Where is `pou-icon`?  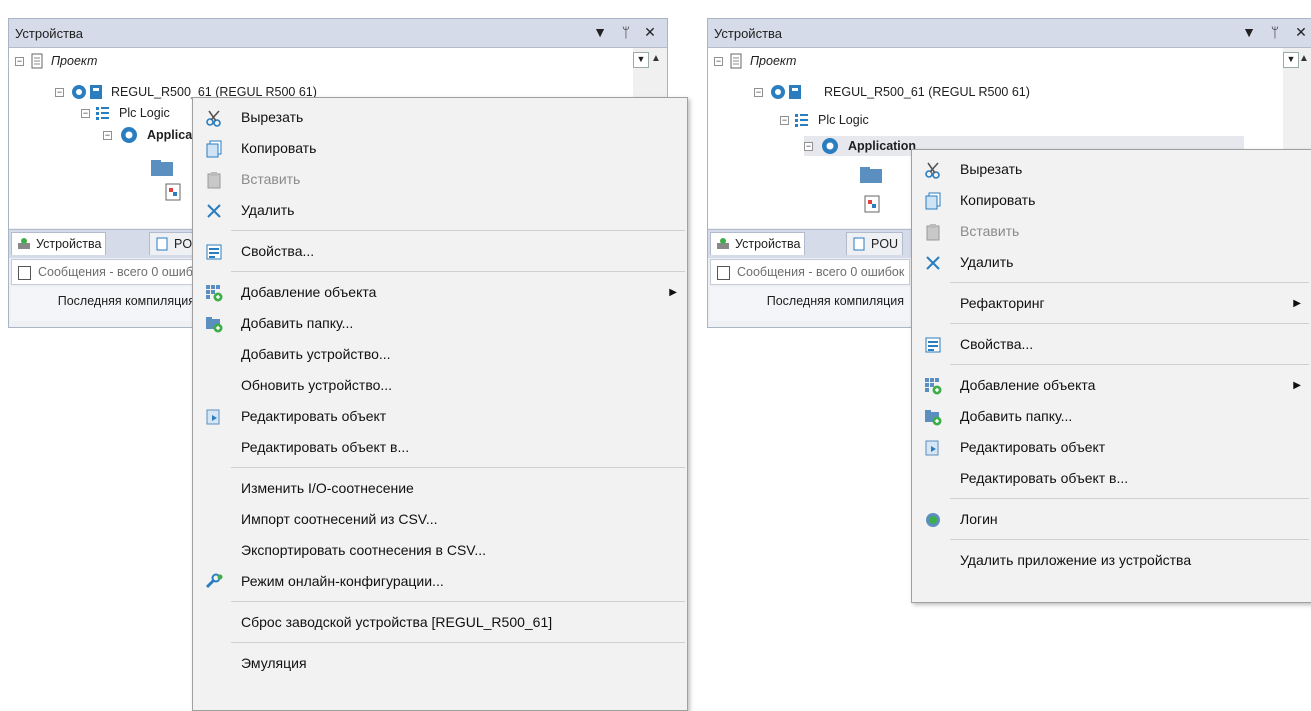 pou-icon is located at coordinates (859, 244).